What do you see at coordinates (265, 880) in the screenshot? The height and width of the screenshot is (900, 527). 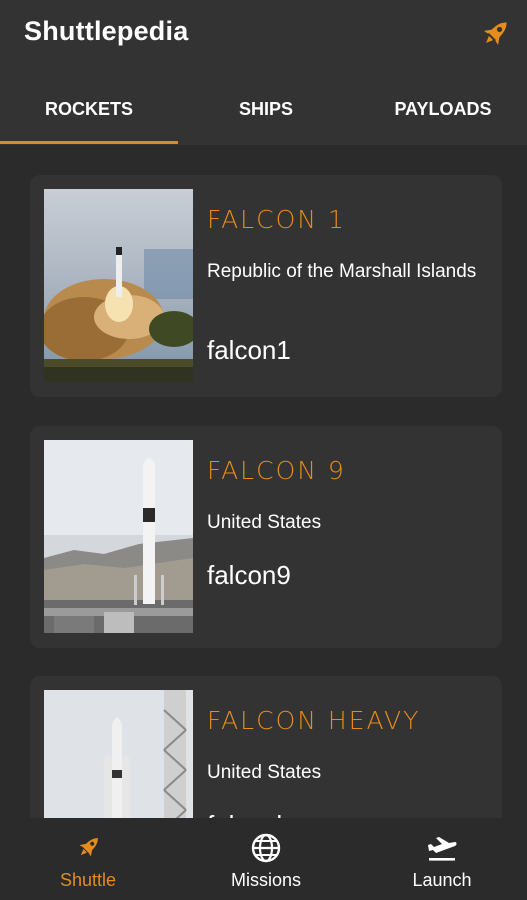 I see `nav-label: Missions` at bounding box center [265, 880].